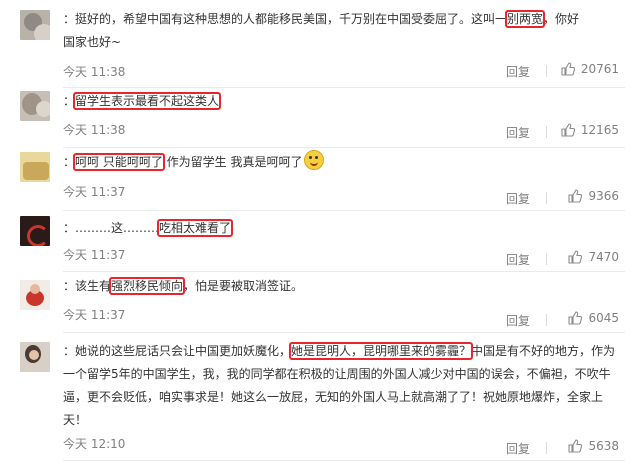  I want to click on like-count: 5638, so click(603, 446).